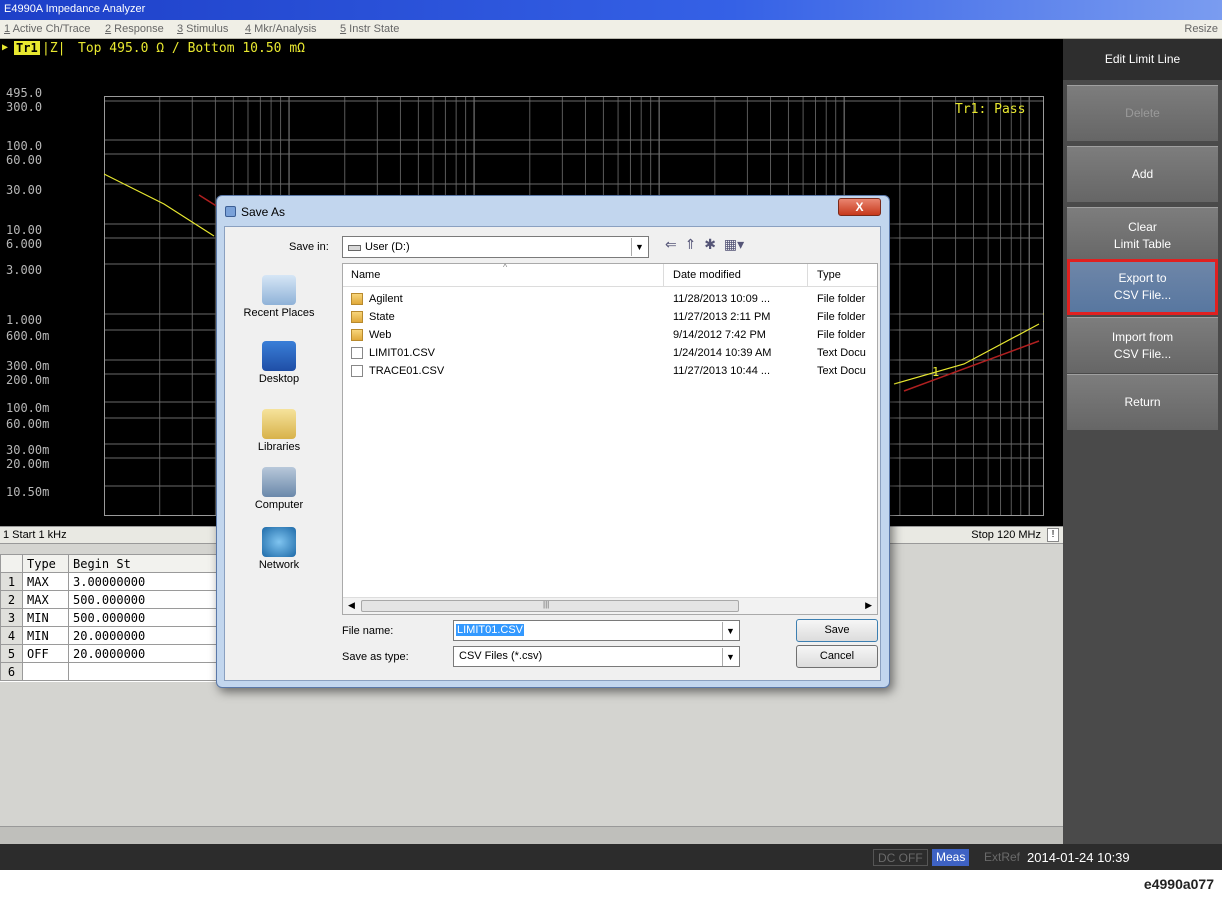 The width and height of the screenshot is (1222, 901). What do you see at coordinates (531, 835) in the screenshot?
I see `table-footer-bar` at bounding box center [531, 835].